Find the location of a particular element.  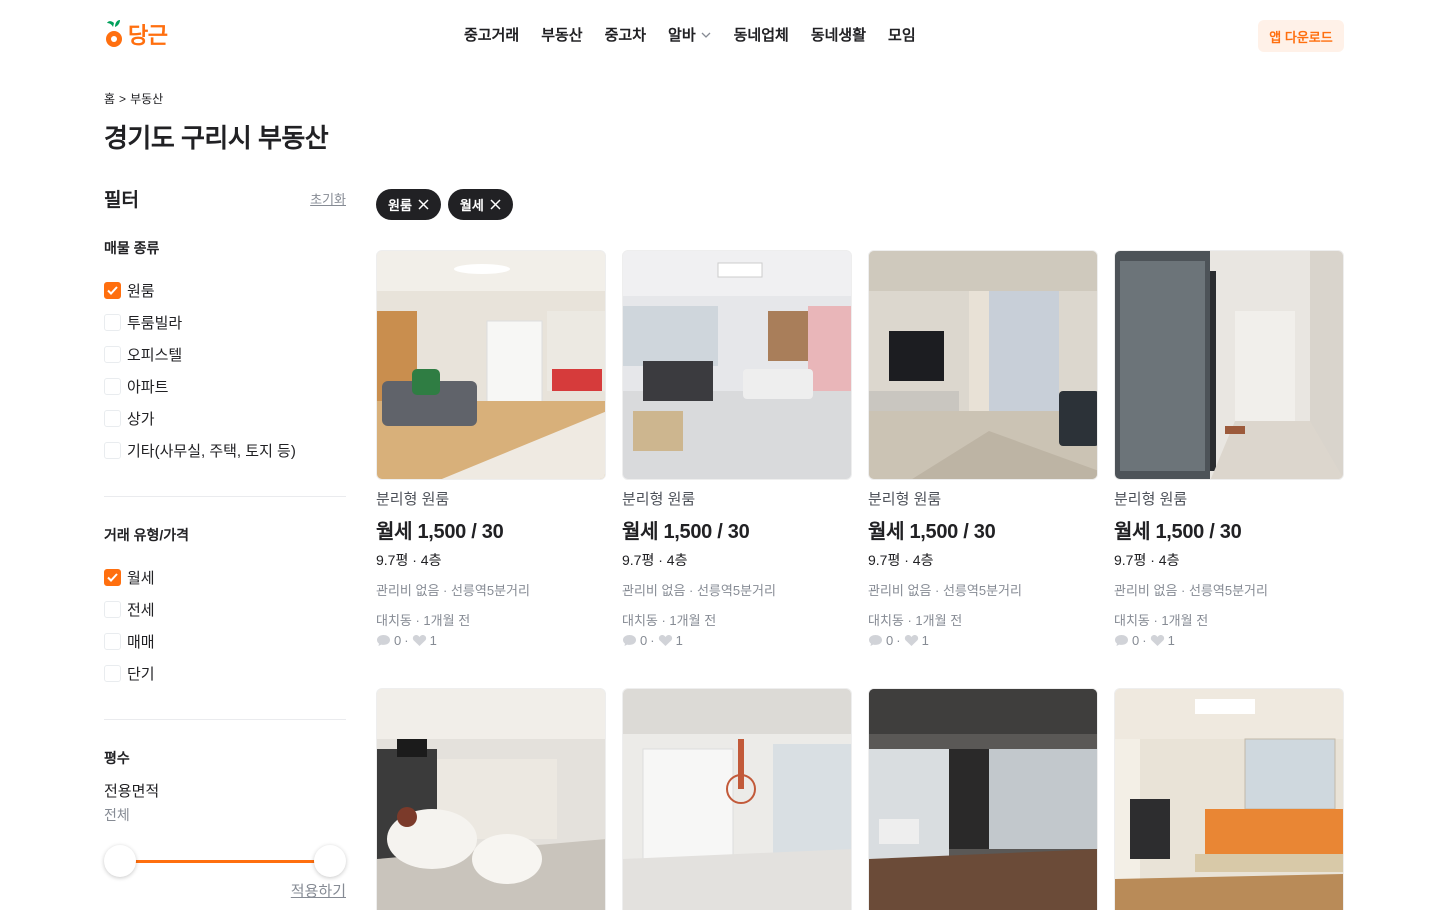

property-type-options: 원룸투룸빌라 오피스텔 아파트상가기타(사무실, 주택, 토지 등) is located at coordinates (225, 370).